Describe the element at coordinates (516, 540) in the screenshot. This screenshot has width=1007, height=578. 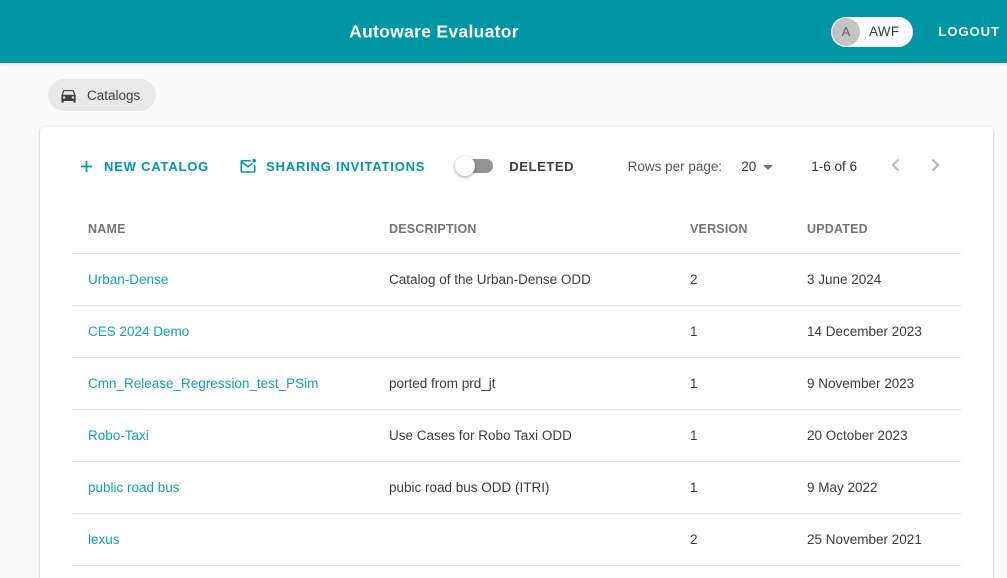
I see `table-row: lexus 2 25 November 2021` at that location.